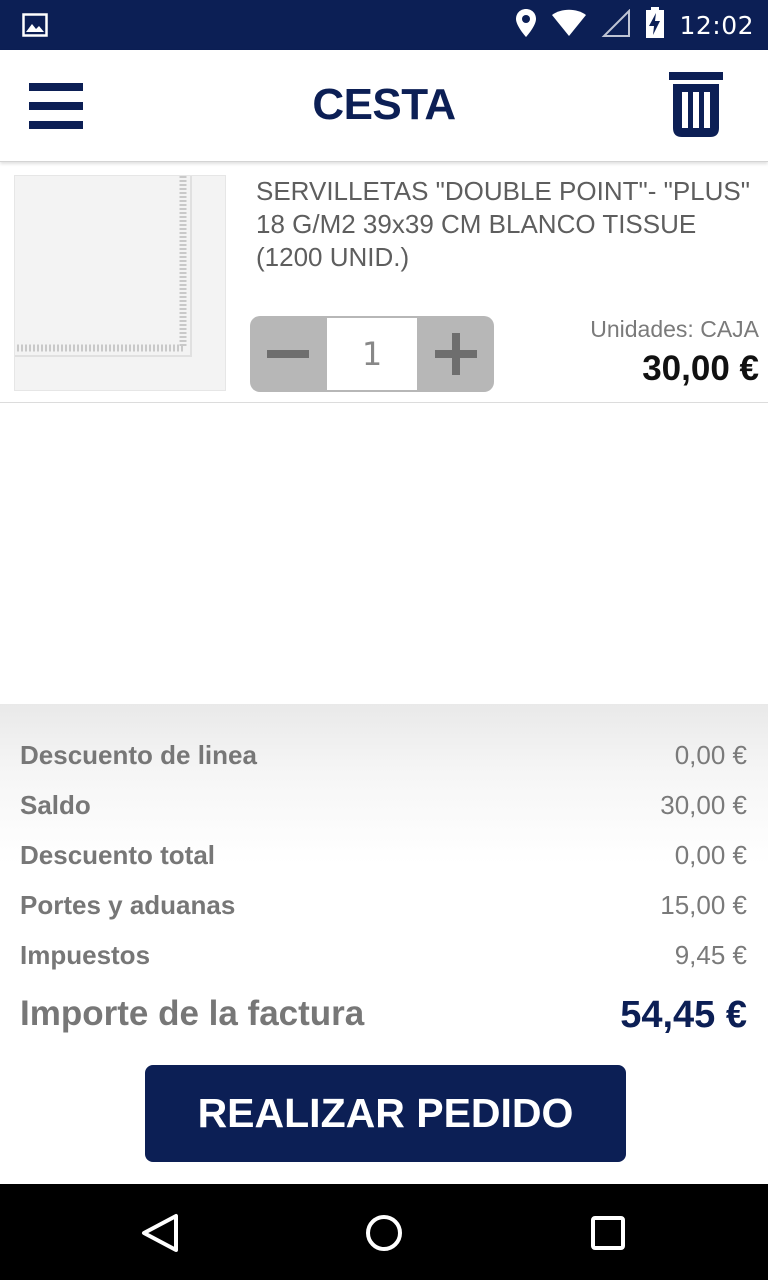  Describe the element at coordinates (385, 1113) in the screenshot. I see `place-order-button: REALIZAR PEDIDO` at that location.